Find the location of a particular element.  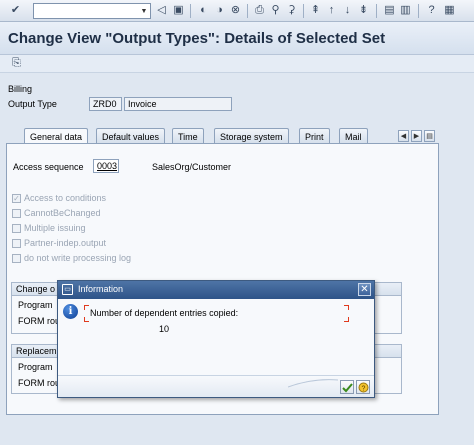

tab-list-icon: ▤ is located at coordinates (429, 136).